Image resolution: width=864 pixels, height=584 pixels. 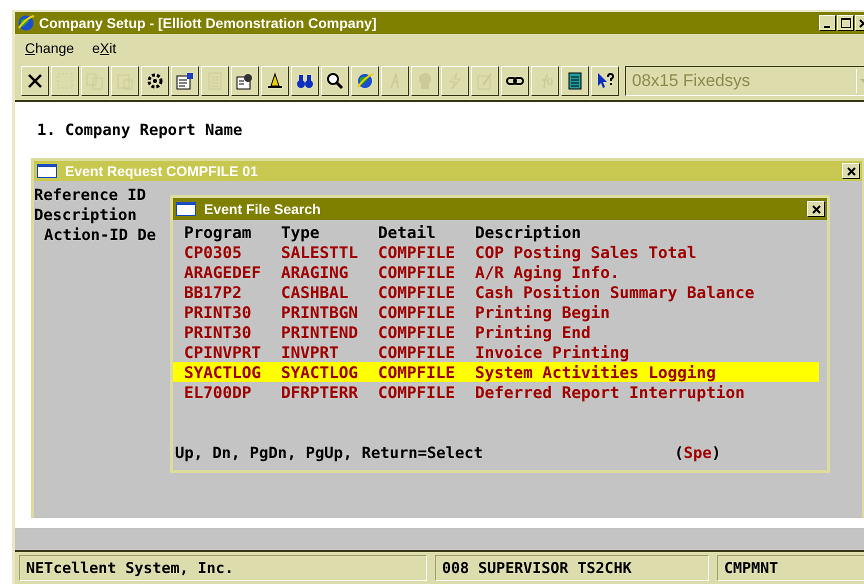 I want to click on key-hint: Up, Dn, PgDn, PgUp, Return=Select, so click(x=329, y=454).